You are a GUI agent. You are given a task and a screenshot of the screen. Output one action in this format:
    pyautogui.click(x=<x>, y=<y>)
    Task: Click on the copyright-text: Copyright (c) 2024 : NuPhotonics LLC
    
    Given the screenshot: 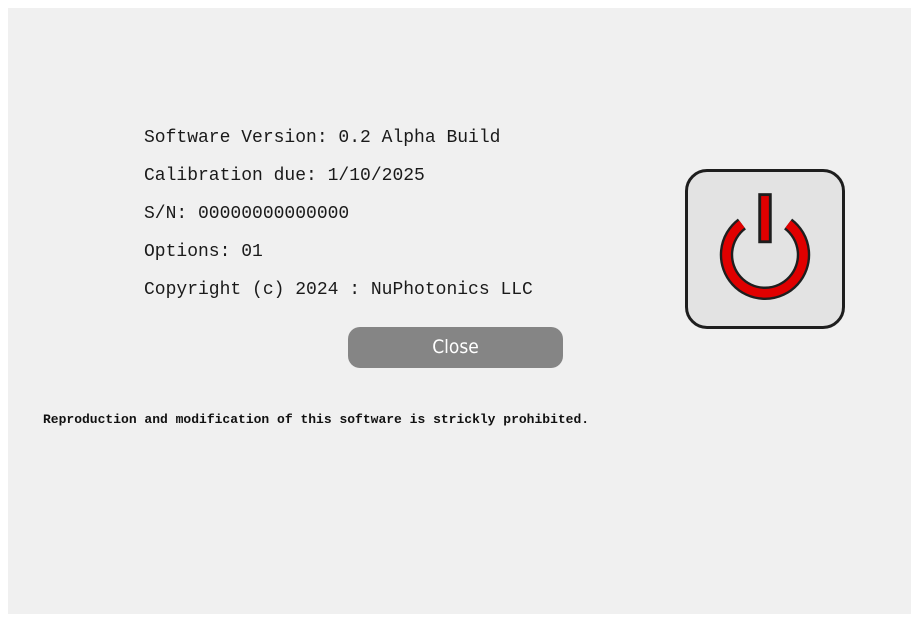 What is the action you would take?
    pyautogui.click(x=338, y=290)
    